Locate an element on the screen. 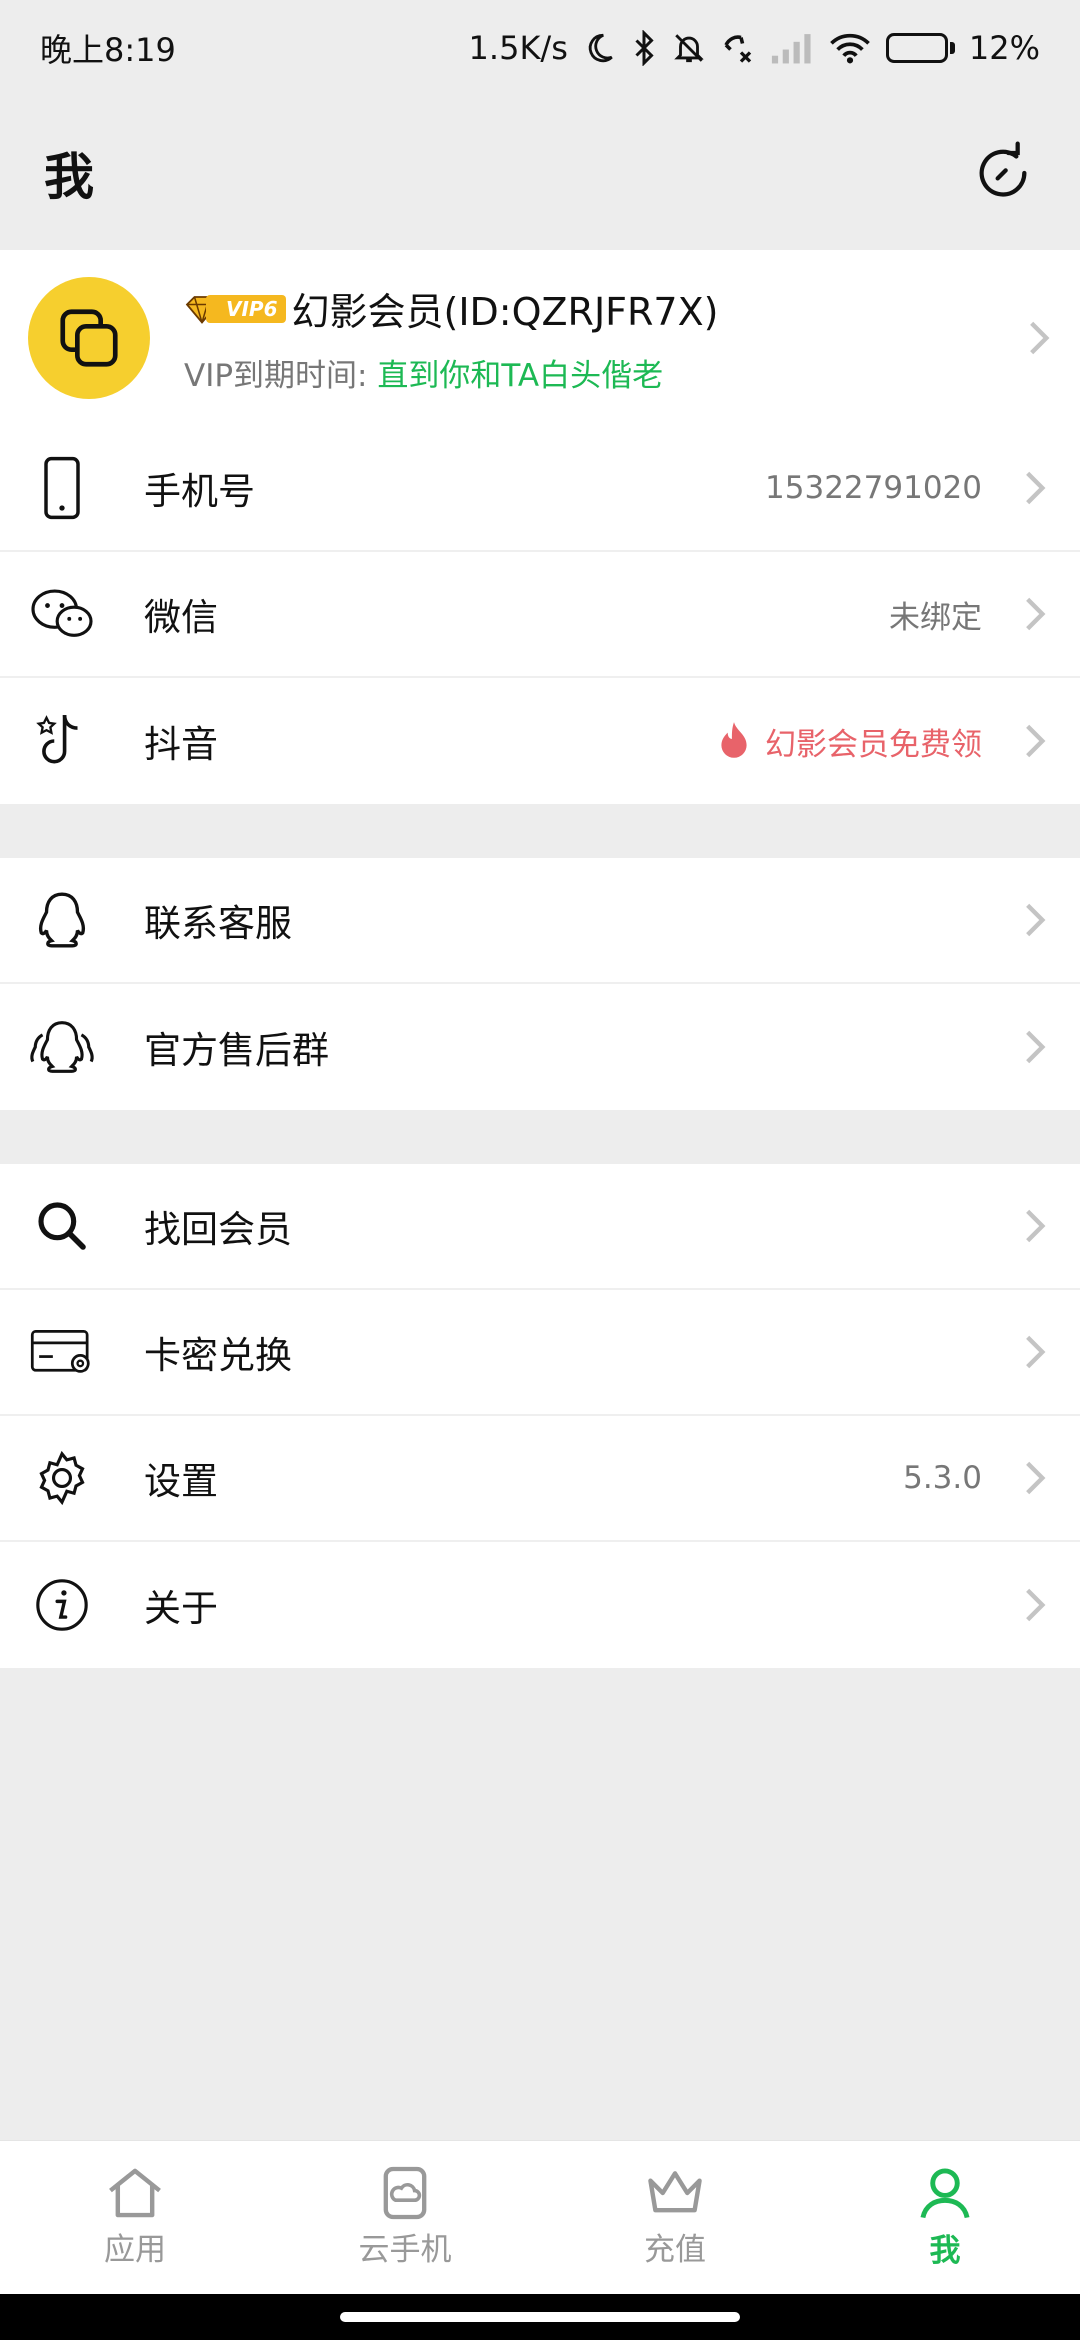  nav-recharge-label: 充值 is located at coordinates (675, 2250).